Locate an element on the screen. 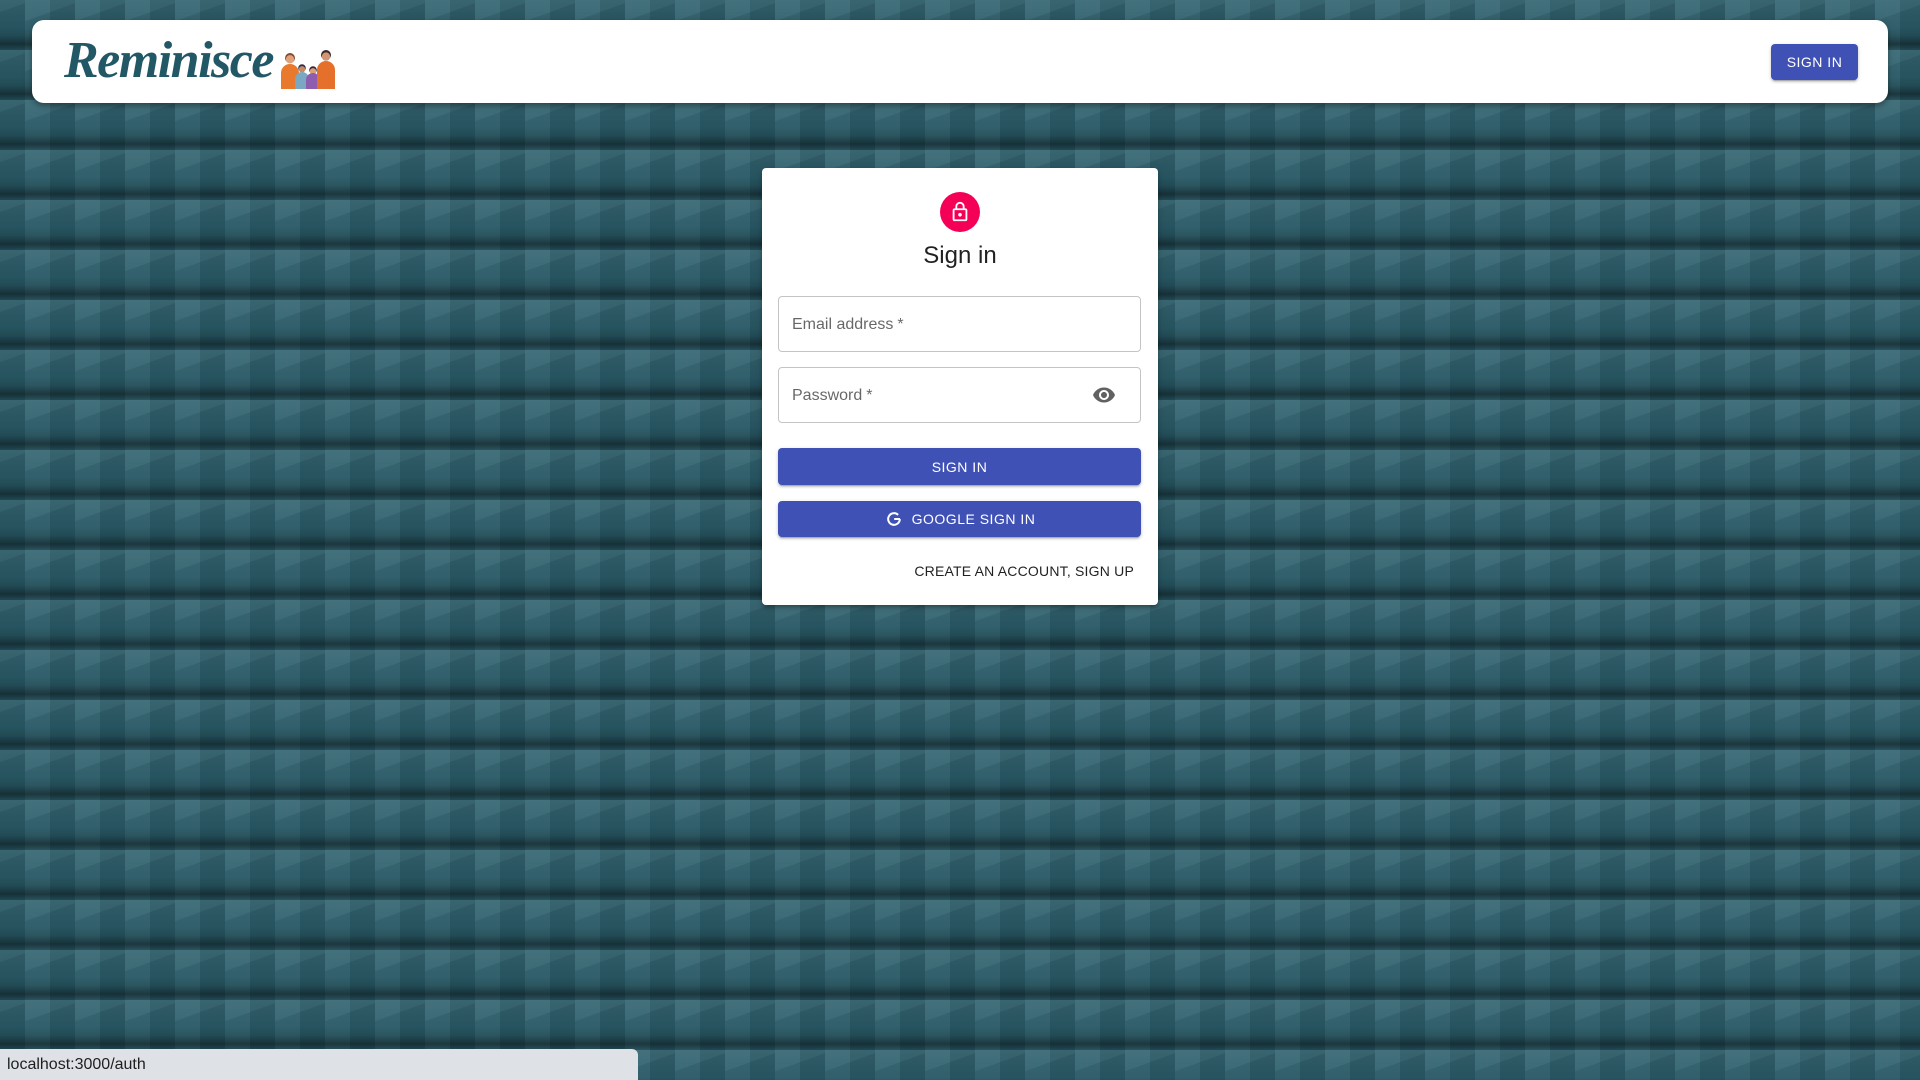 The width and height of the screenshot is (1920, 1080). eye-icon is located at coordinates (1104, 395).